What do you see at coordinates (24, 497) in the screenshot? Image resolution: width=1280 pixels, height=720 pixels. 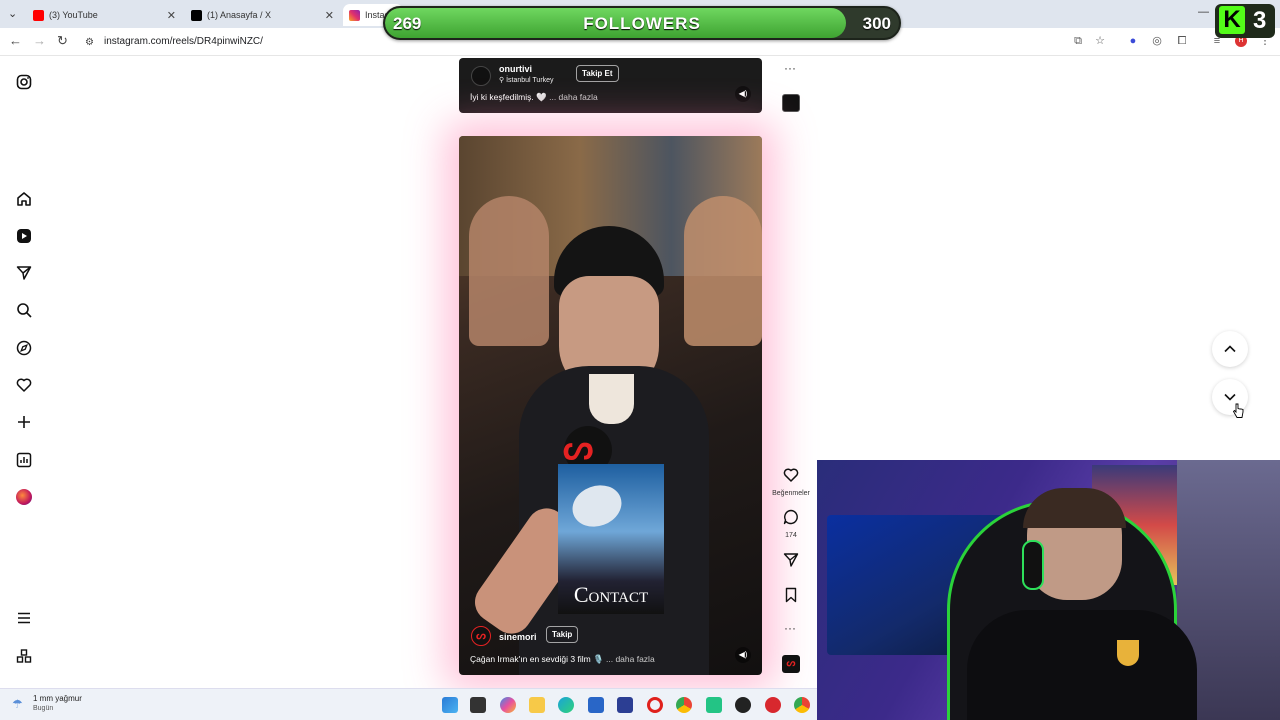 I see `profile-avatar-icon` at bounding box center [24, 497].